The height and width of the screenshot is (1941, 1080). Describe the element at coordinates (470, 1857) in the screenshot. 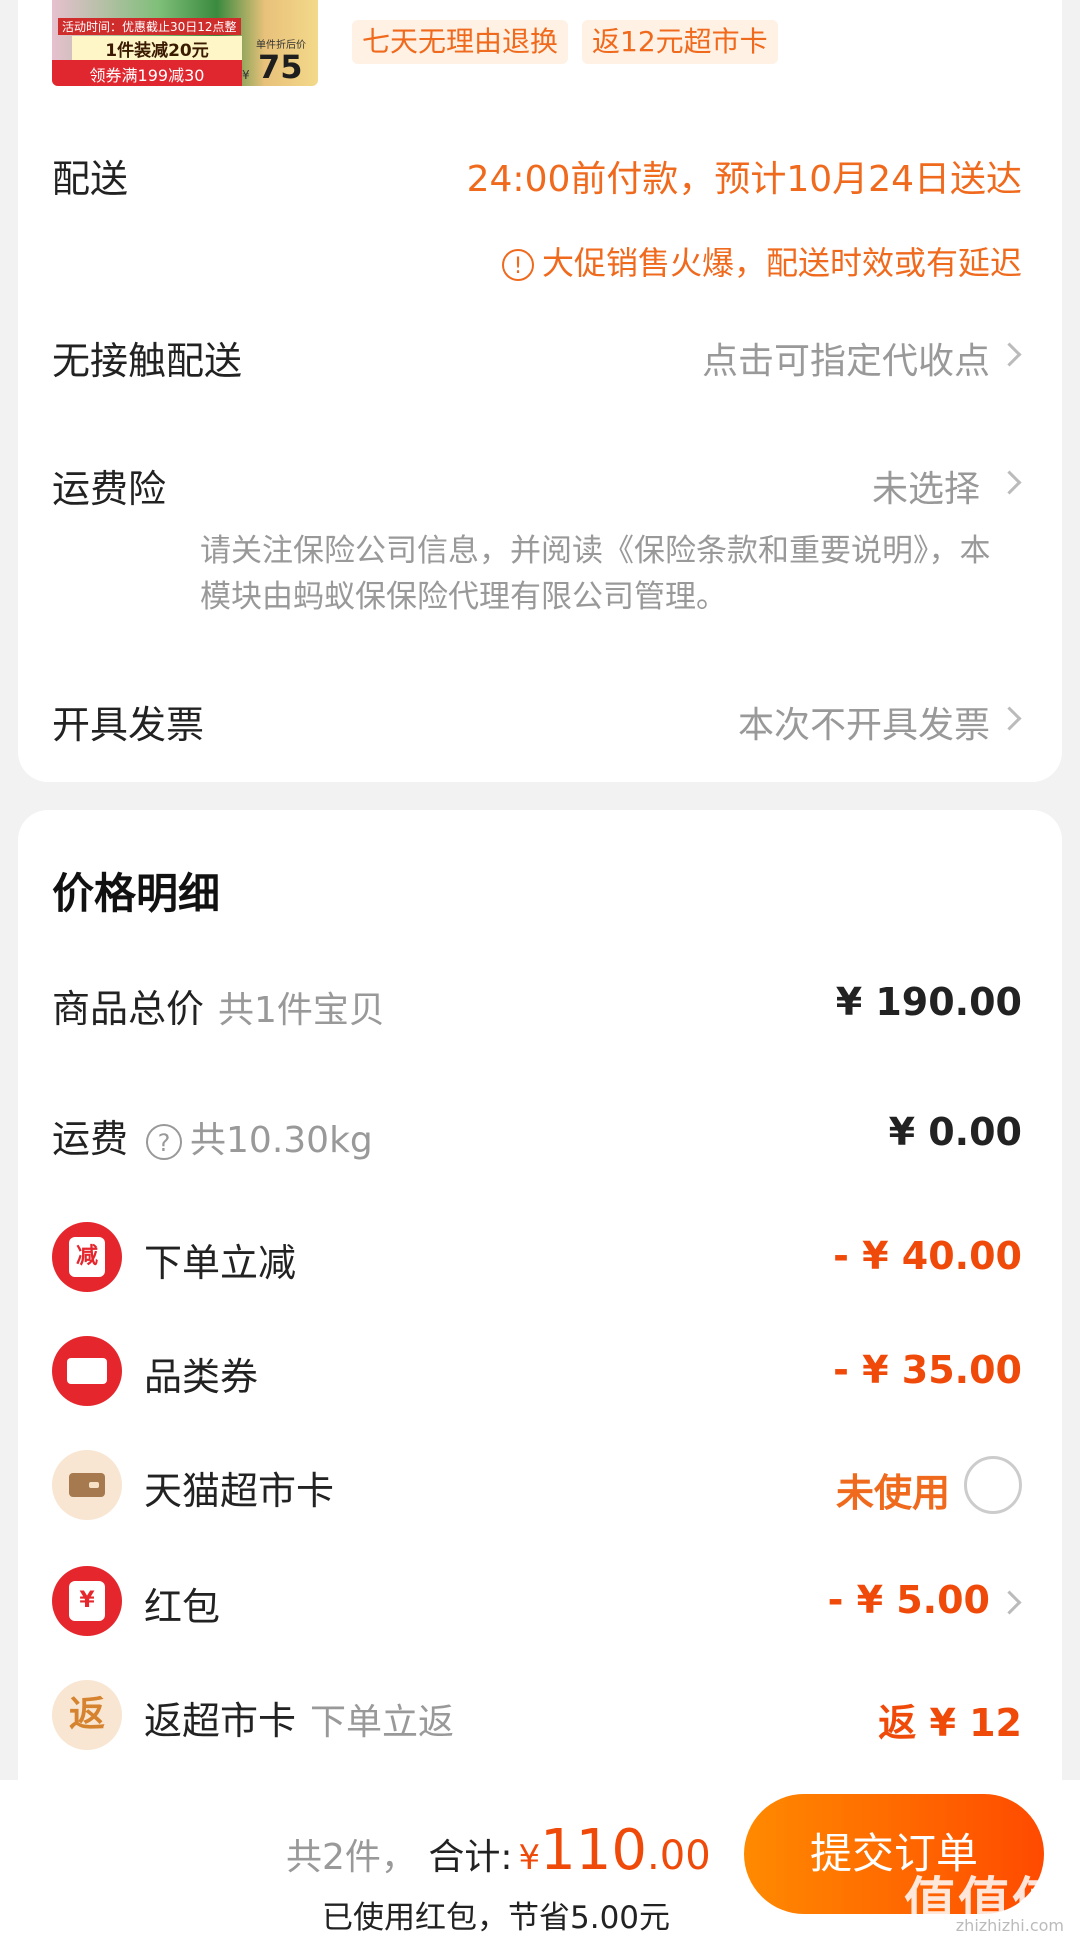

I see `total-label: 合计:` at that location.